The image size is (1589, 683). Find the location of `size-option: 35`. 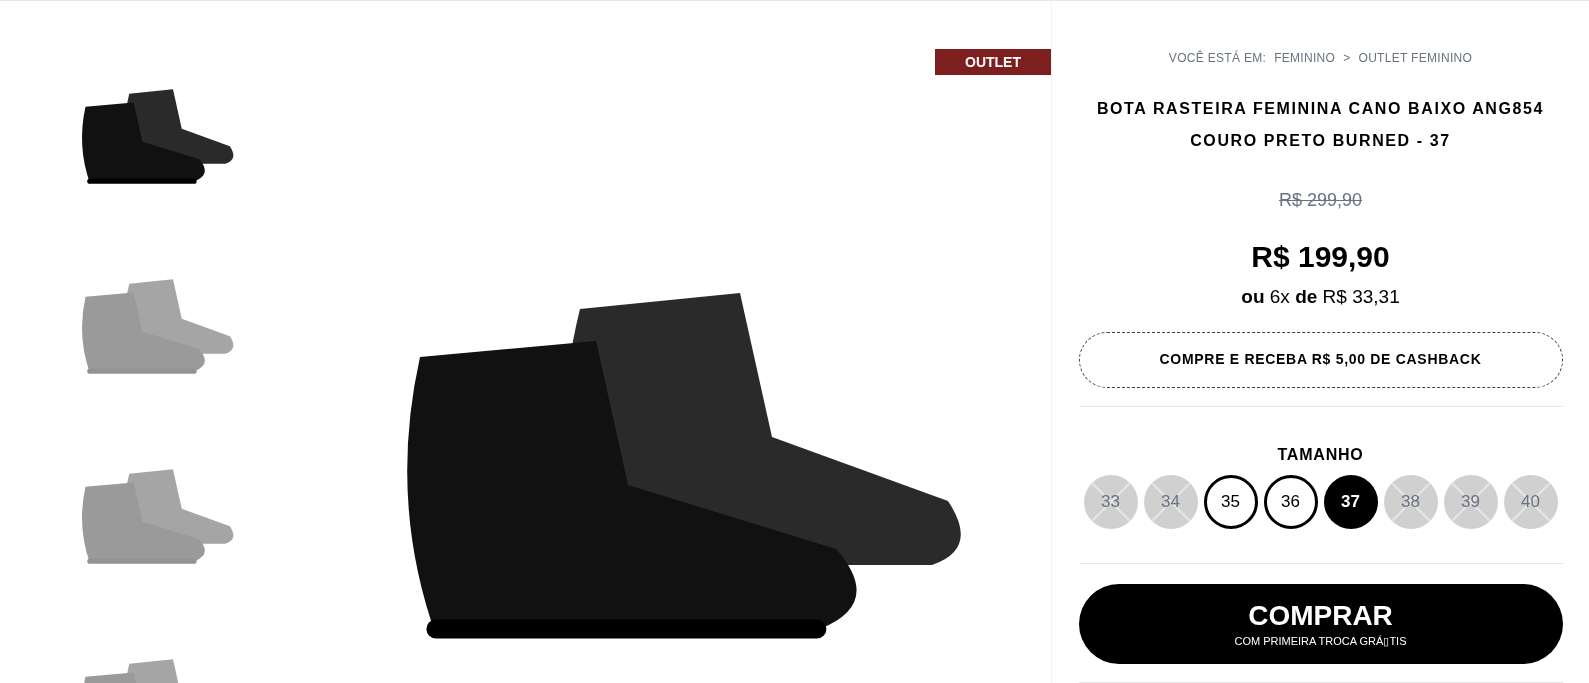

size-option: 35 is located at coordinates (1230, 501).